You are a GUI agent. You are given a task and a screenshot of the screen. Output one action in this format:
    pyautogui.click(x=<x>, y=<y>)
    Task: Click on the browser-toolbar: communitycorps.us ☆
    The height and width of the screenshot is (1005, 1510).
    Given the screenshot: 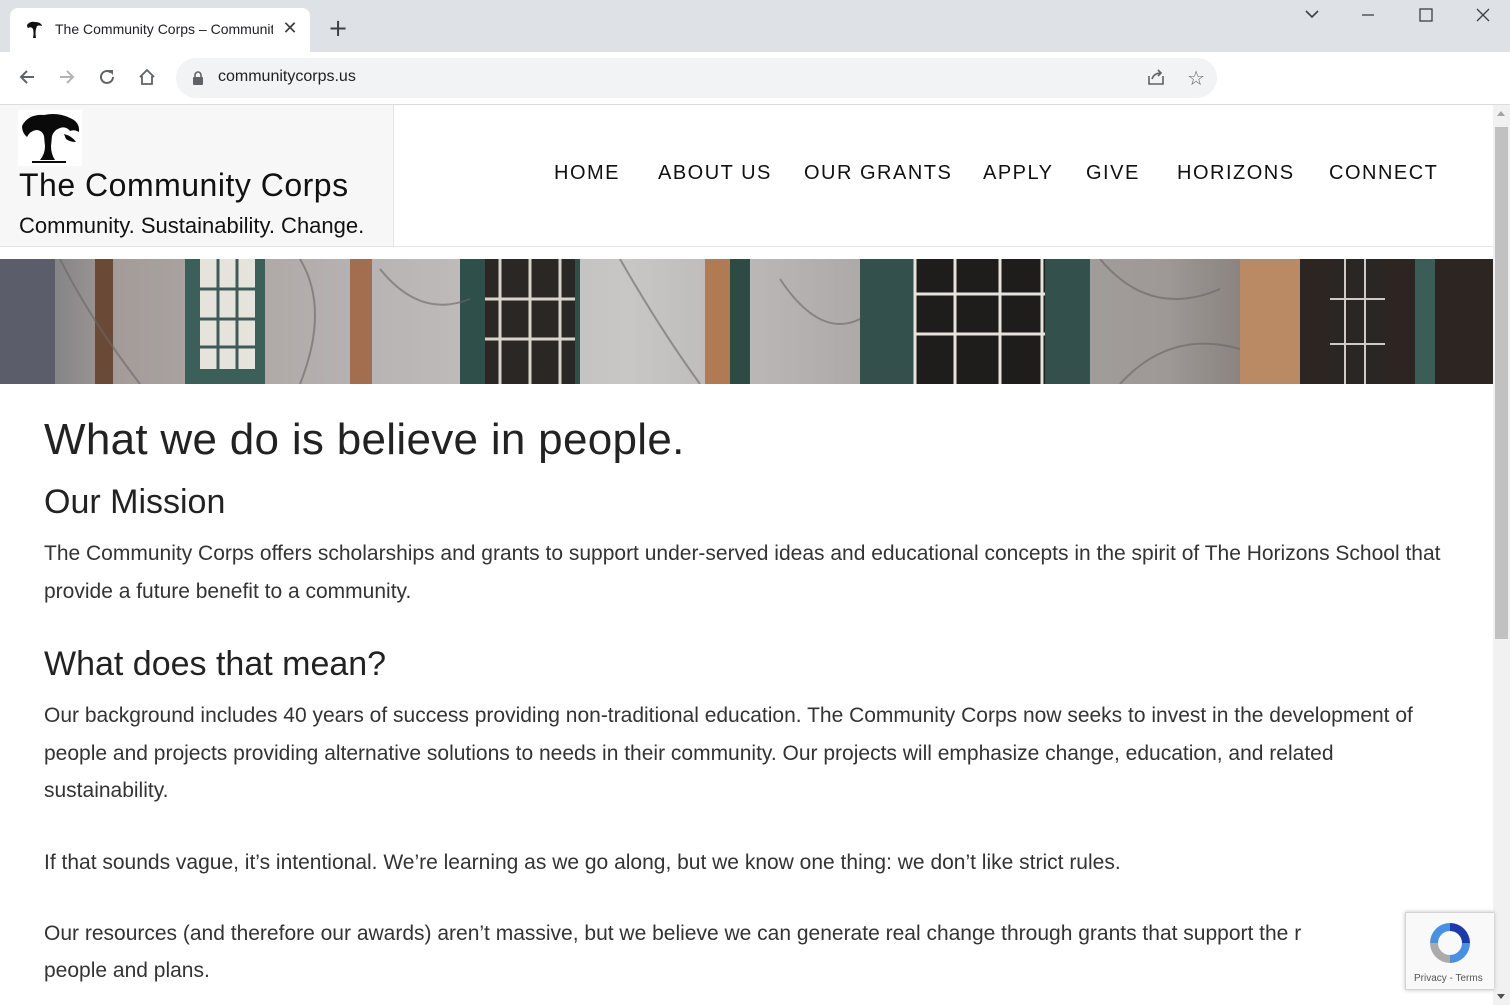 What is the action you would take?
    pyautogui.click(x=755, y=78)
    